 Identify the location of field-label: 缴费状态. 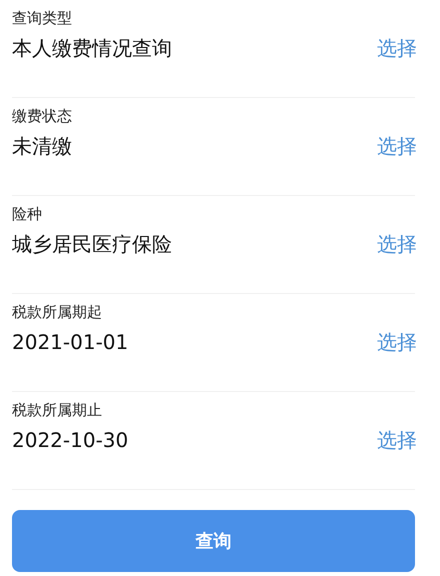
(42, 116).